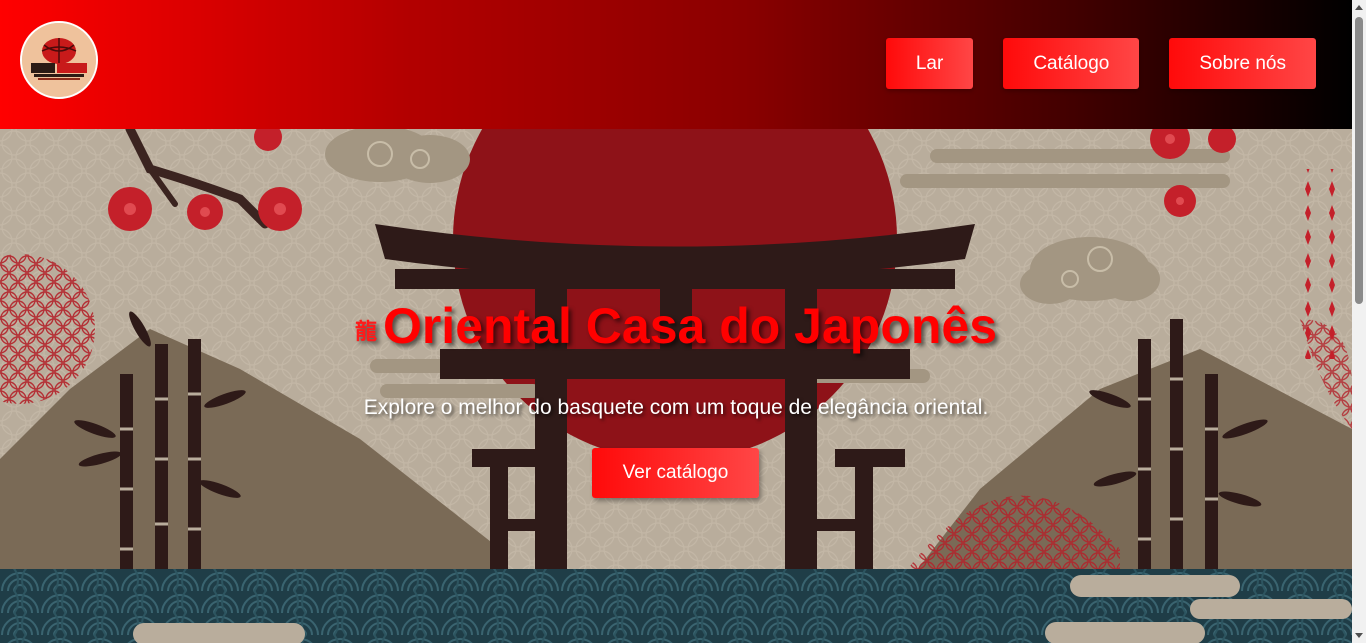 This screenshot has height=643, width=1366. What do you see at coordinates (1359, 7) in the screenshot?
I see `scroll-up-arrow-icon` at bounding box center [1359, 7].